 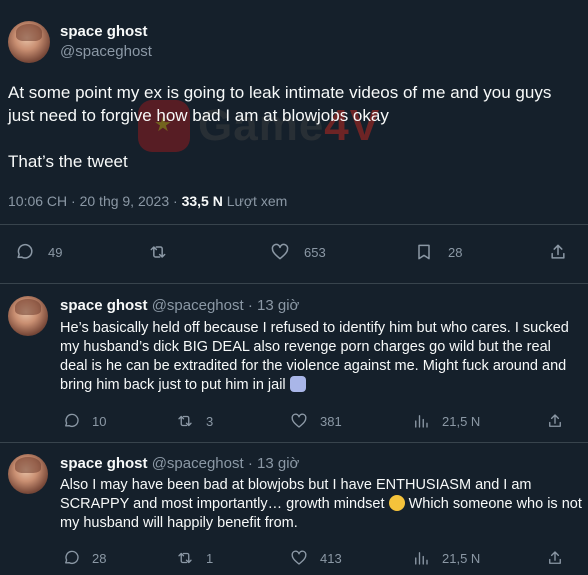 What do you see at coordinates (316, 558) in the screenshot?
I see `like-button: 413` at bounding box center [316, 558].